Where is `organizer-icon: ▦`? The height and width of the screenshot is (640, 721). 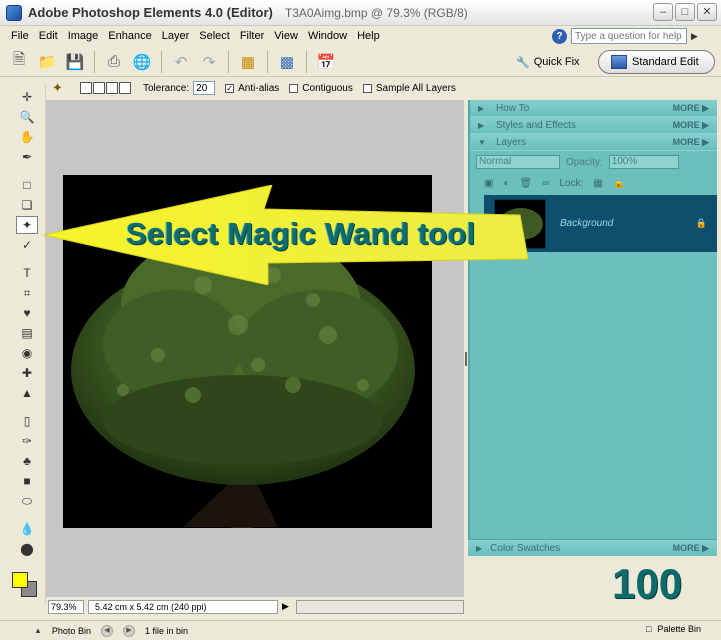
organizer-icon: ▦ is located at coordinates (248, 62).